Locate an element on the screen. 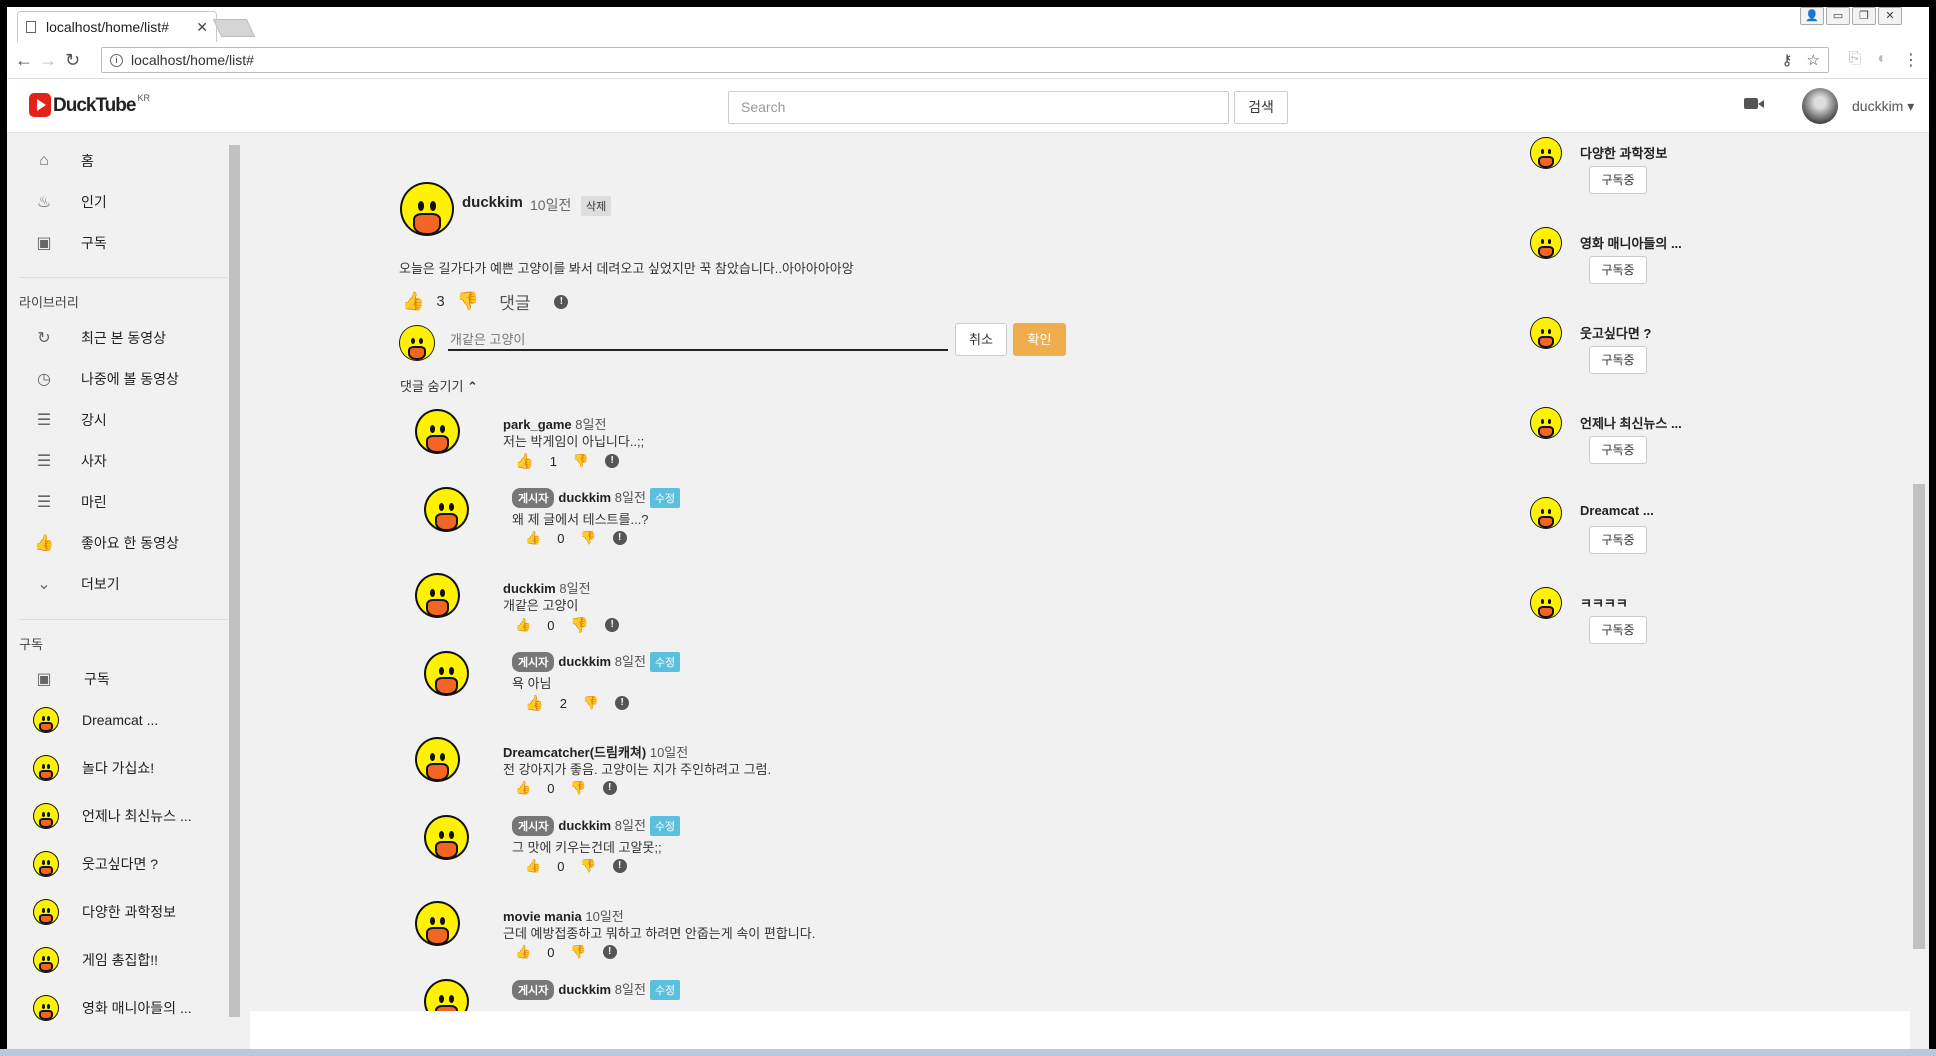 This screenshot has height=1056, width=1936. sidebar-item-more: ⌄ 더보기 is located at coordinates (112, 584).